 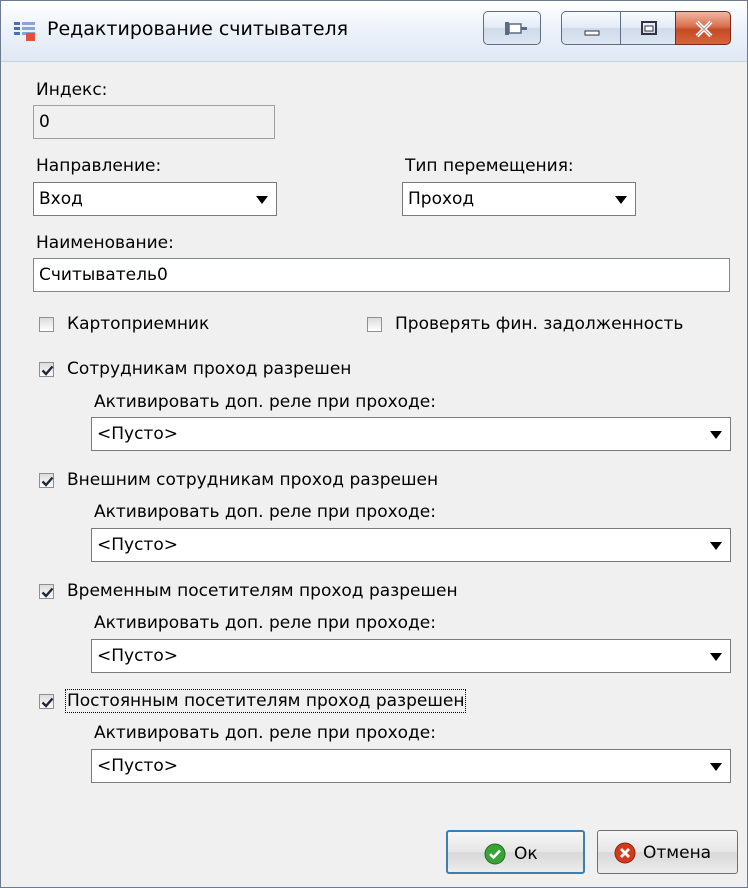 What do you see at coordinates (411, 545) in the screenshot?
I see `relay-select-external-employees: <Пусто>` at bounding box center [411, 545].